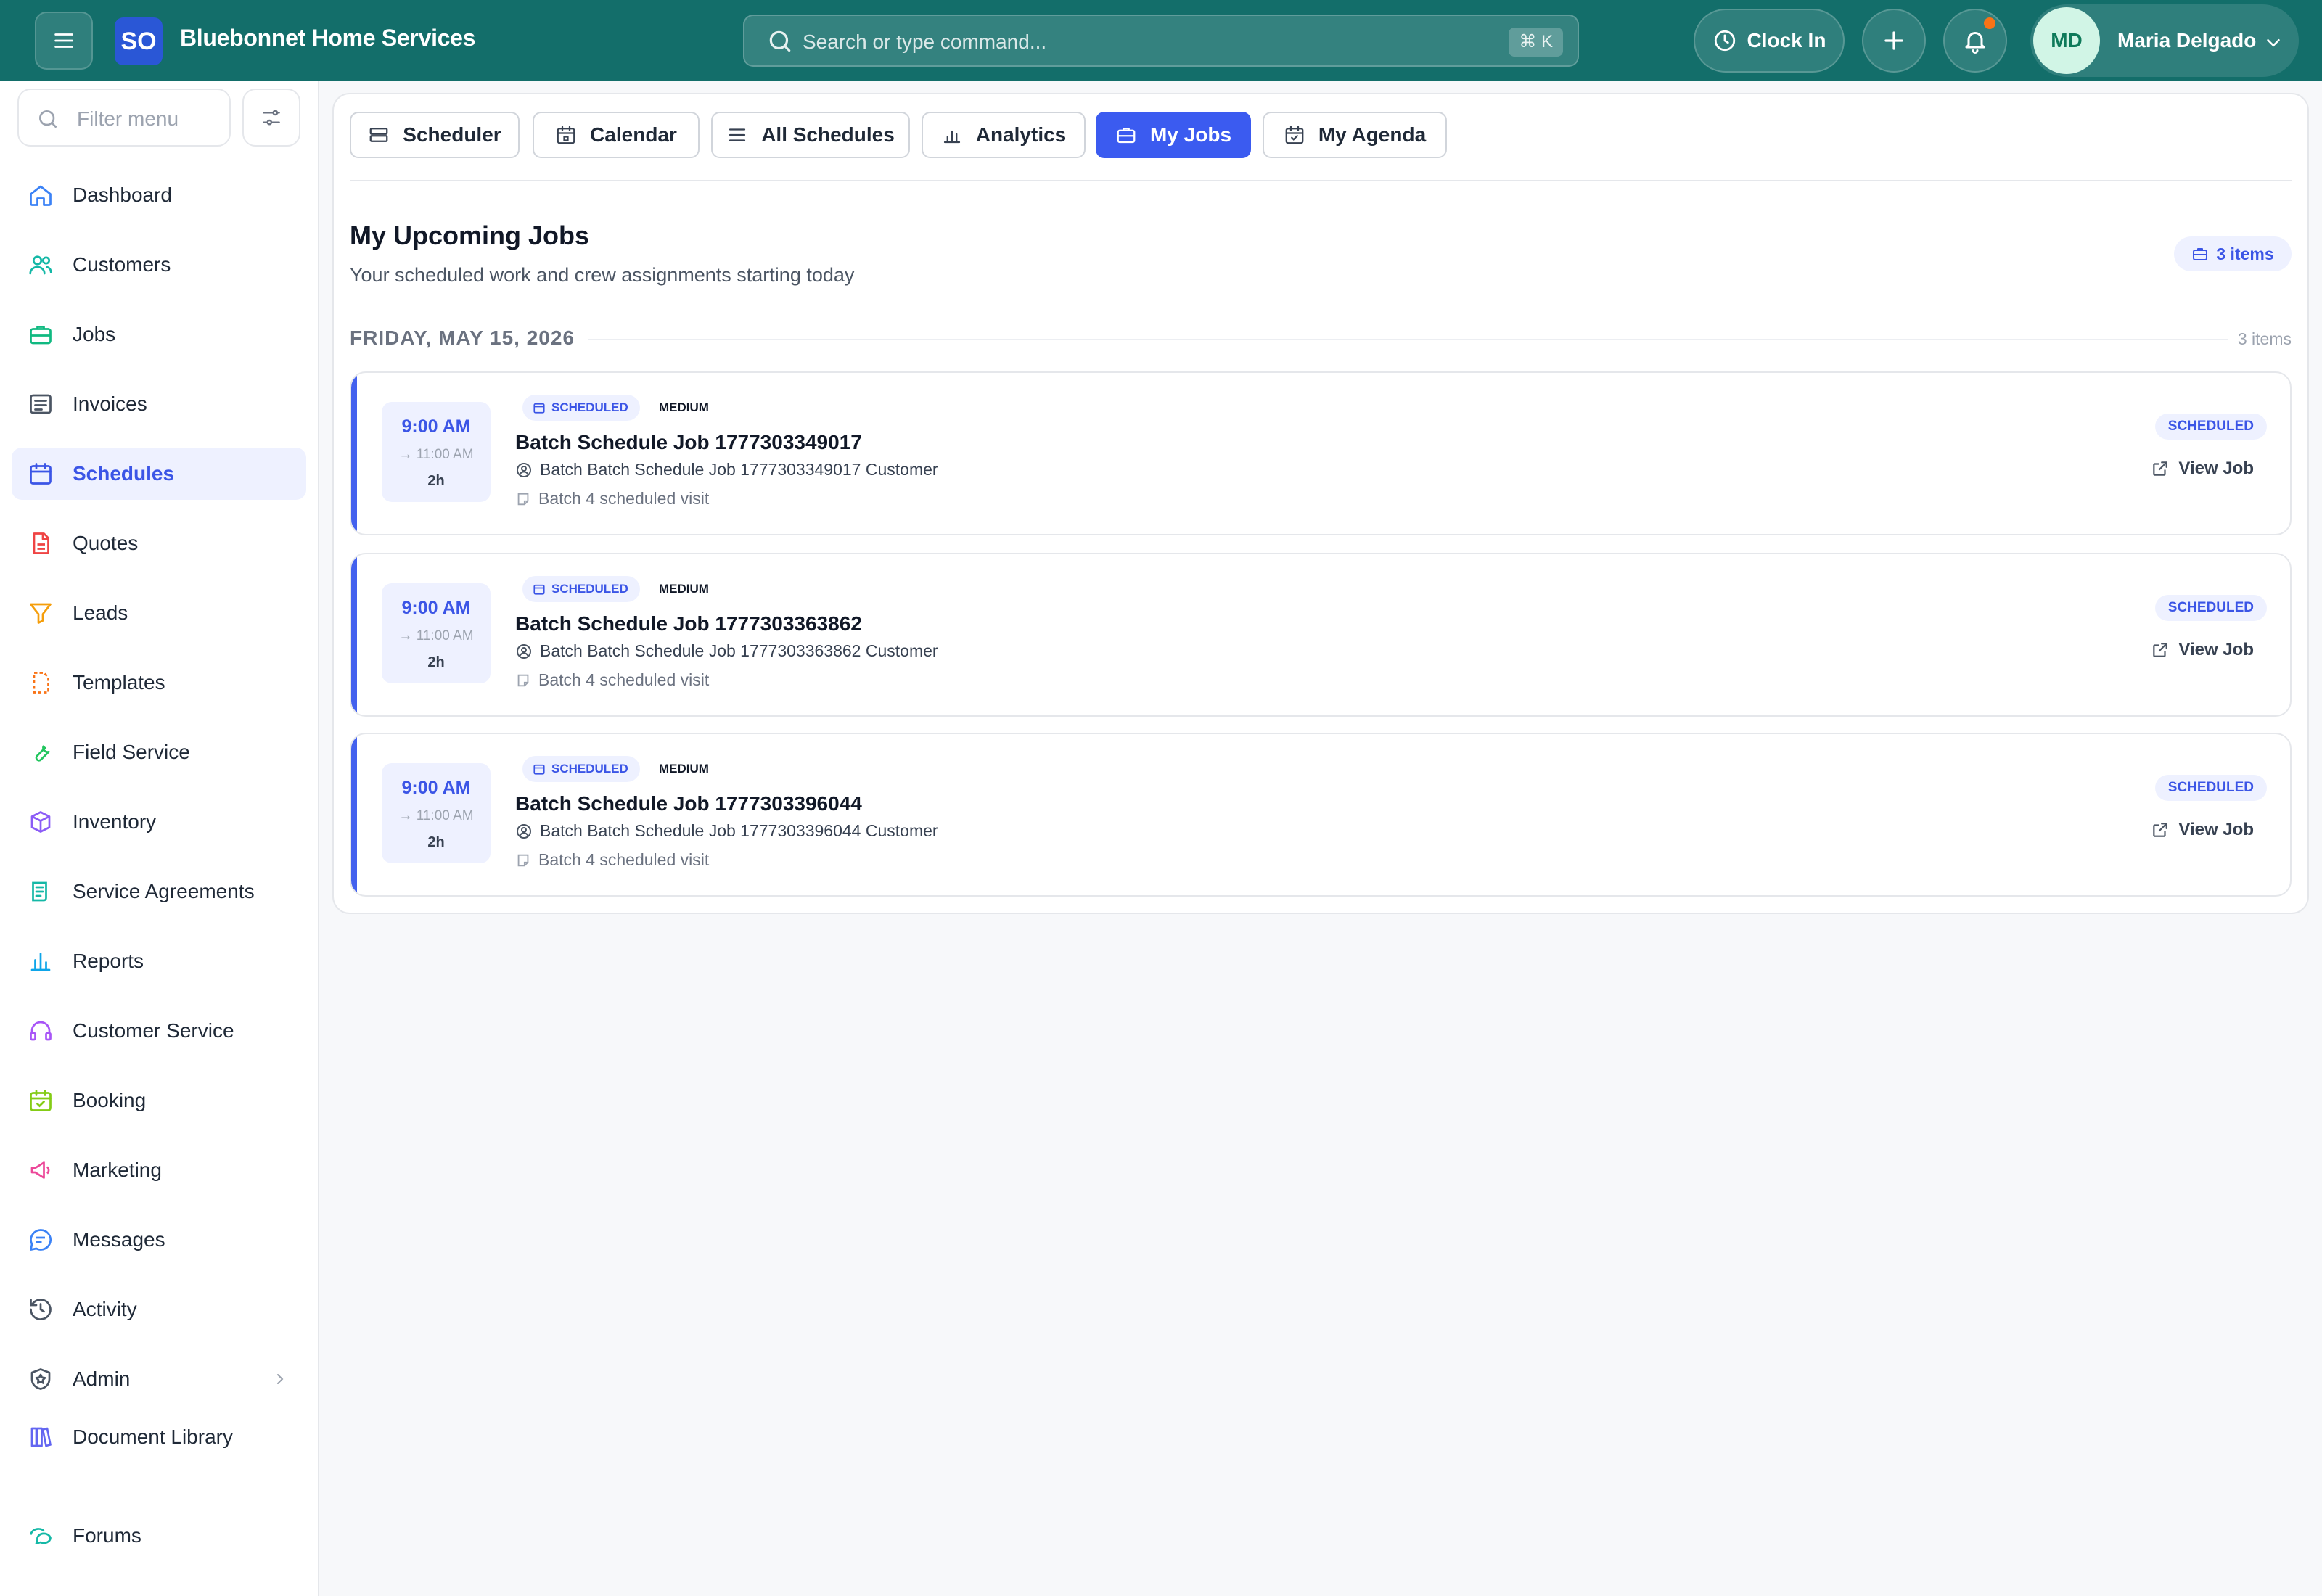 This screenshot has height=1596, width=2322. I want to click on sidebar-item-label: Customers, so click(122, 265).